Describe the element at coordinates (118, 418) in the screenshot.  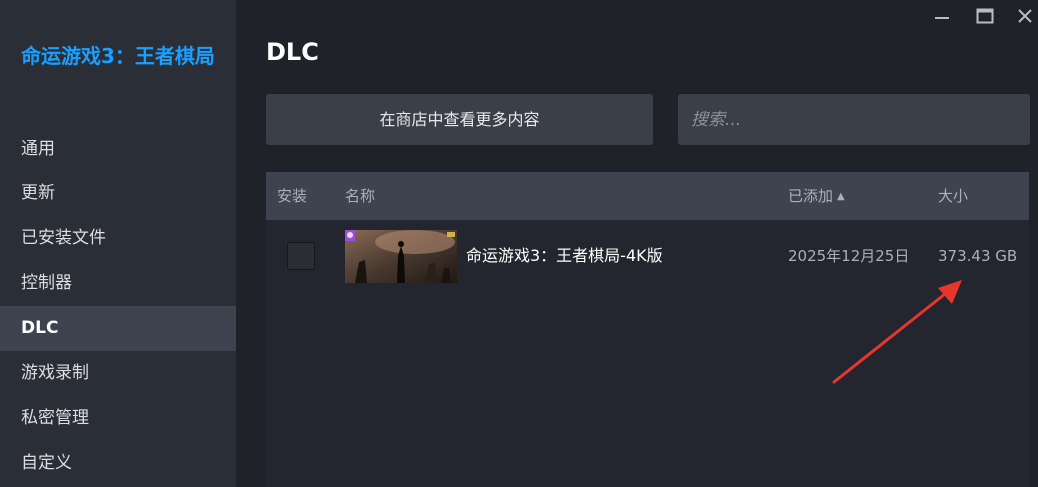
I see `sidebar-item-privacy: 私密管理` at that location.